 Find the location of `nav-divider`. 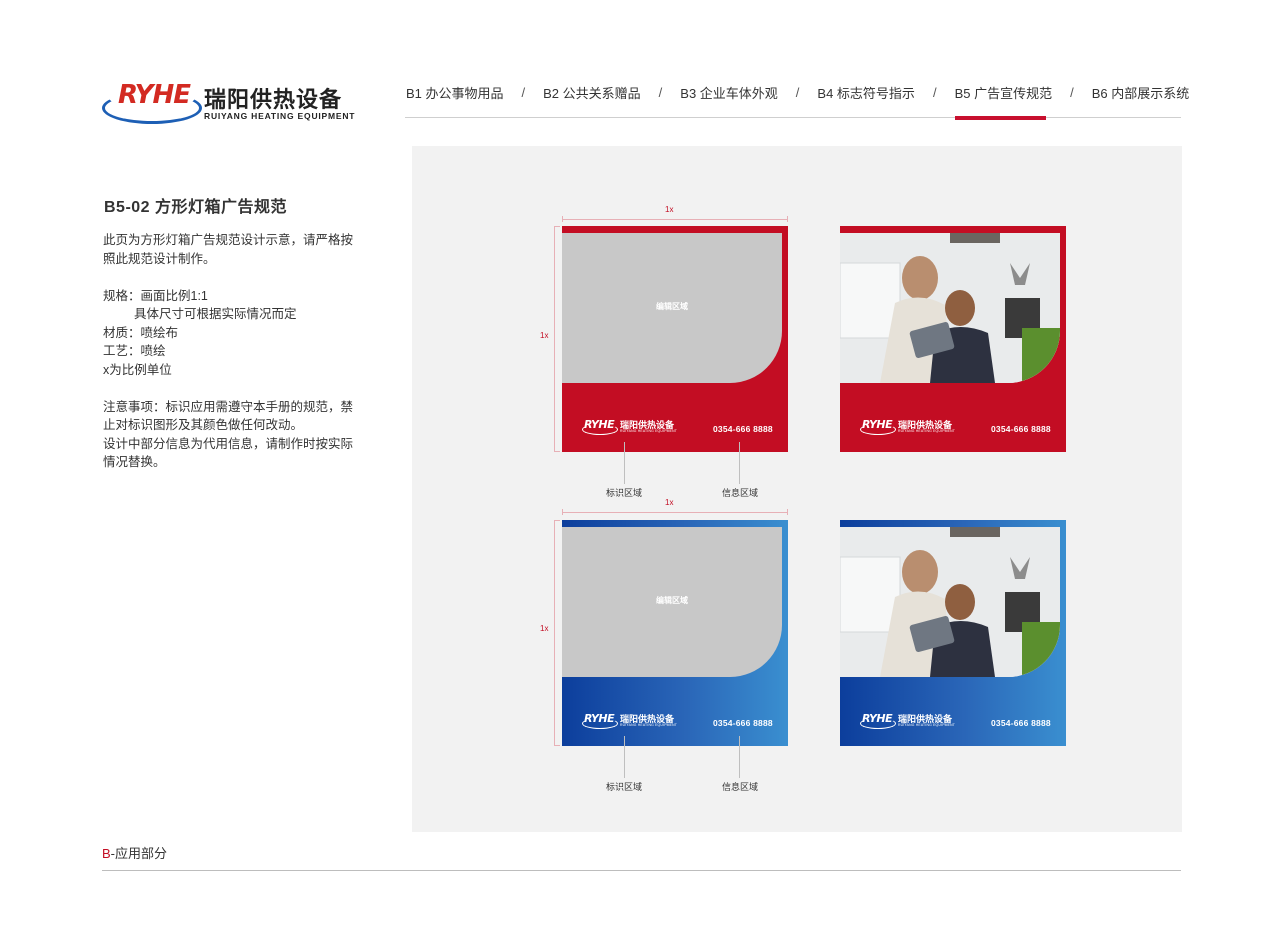

nav-divider is located at coordinates (793, 117).